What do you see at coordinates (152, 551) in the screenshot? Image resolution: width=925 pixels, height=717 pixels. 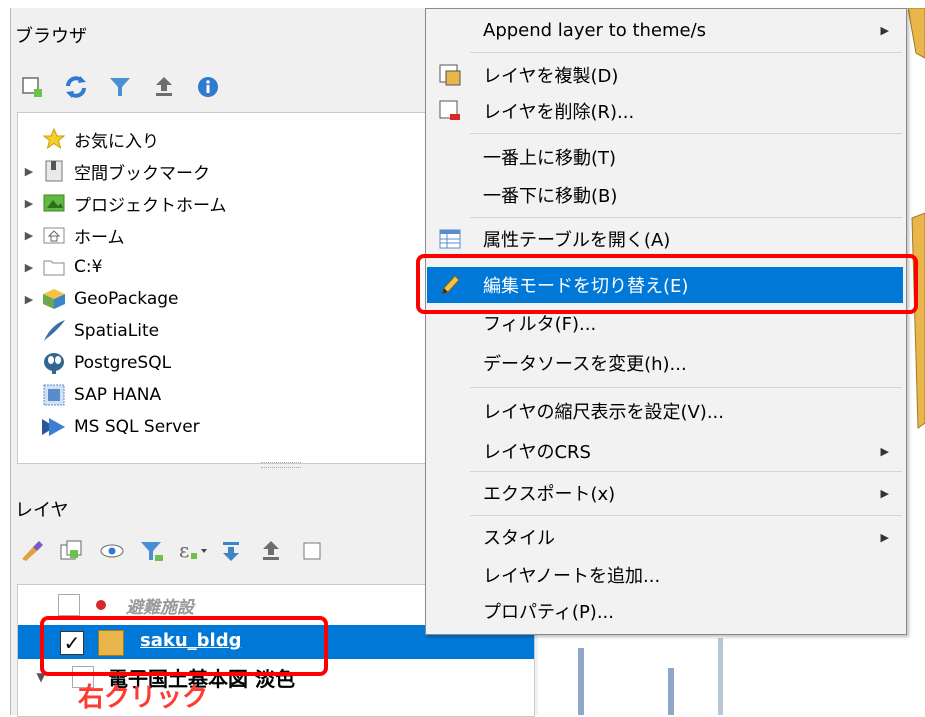 I see `filter-legend-icon` at bounding box center [152, 551].